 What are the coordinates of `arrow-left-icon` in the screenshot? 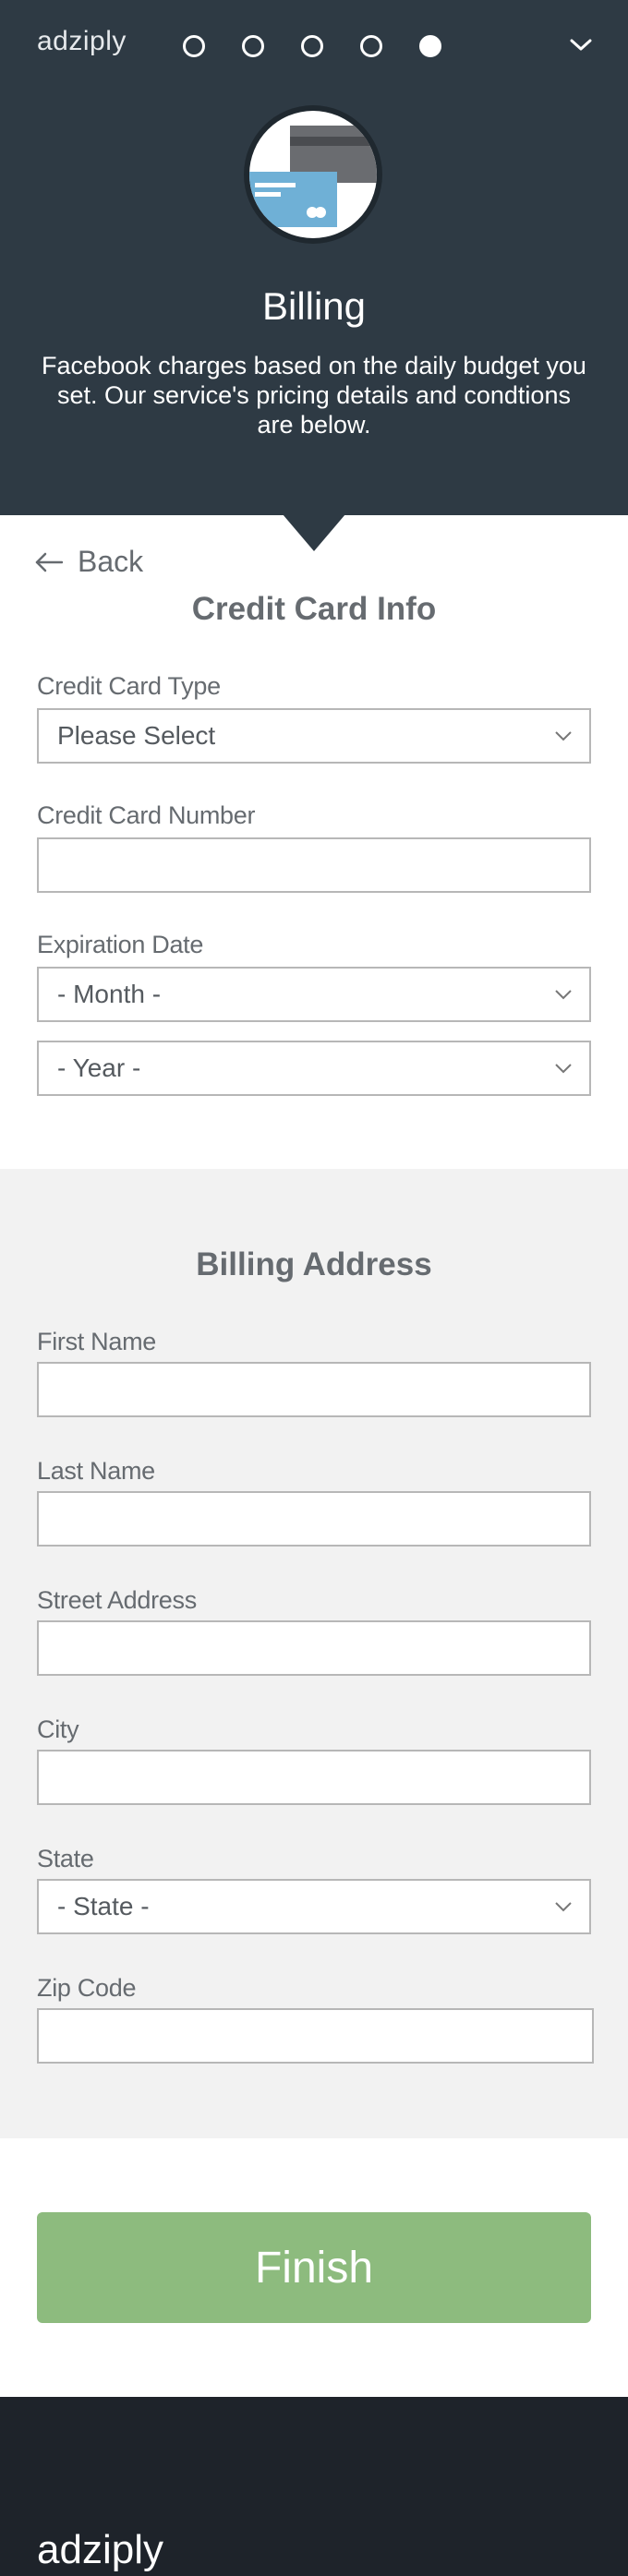 It's located at (49, 562).